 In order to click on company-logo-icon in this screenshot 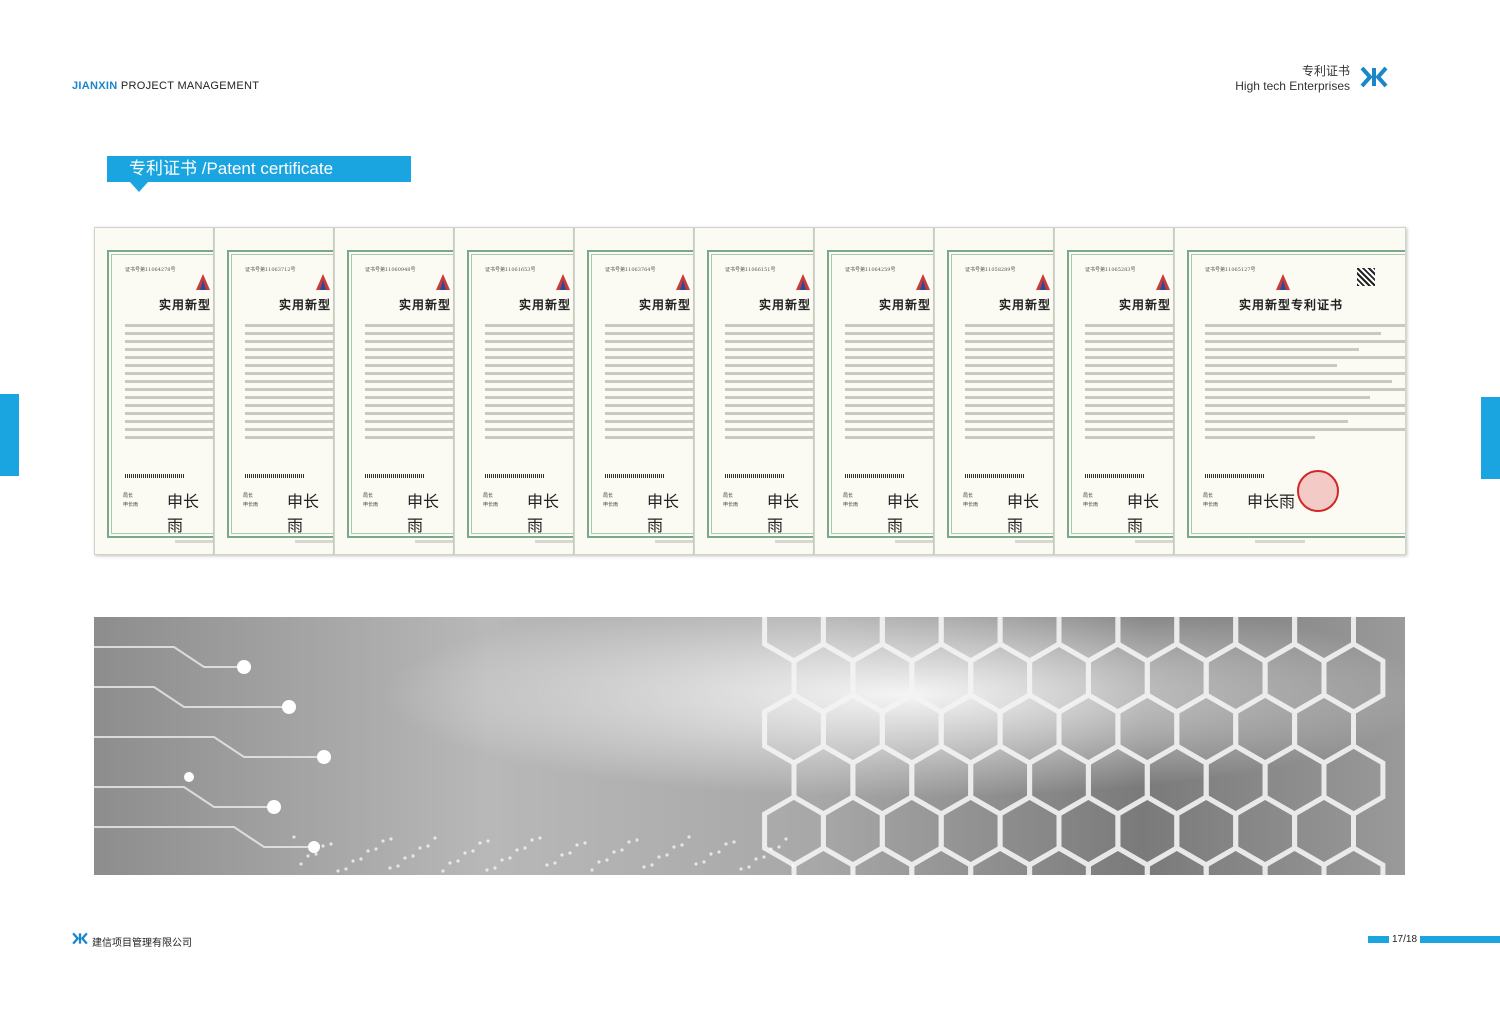, I will do `click(1374, 77)`.